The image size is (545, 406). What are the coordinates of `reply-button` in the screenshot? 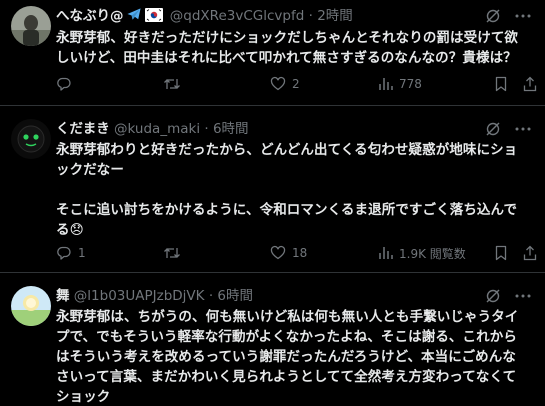 It's located at (67, 84).